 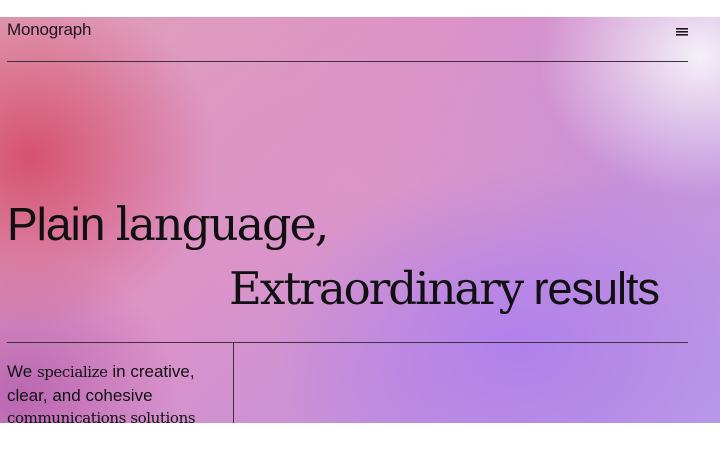 I want to click on subtext-line-three: communications solutions, so click(x=101, y=416).